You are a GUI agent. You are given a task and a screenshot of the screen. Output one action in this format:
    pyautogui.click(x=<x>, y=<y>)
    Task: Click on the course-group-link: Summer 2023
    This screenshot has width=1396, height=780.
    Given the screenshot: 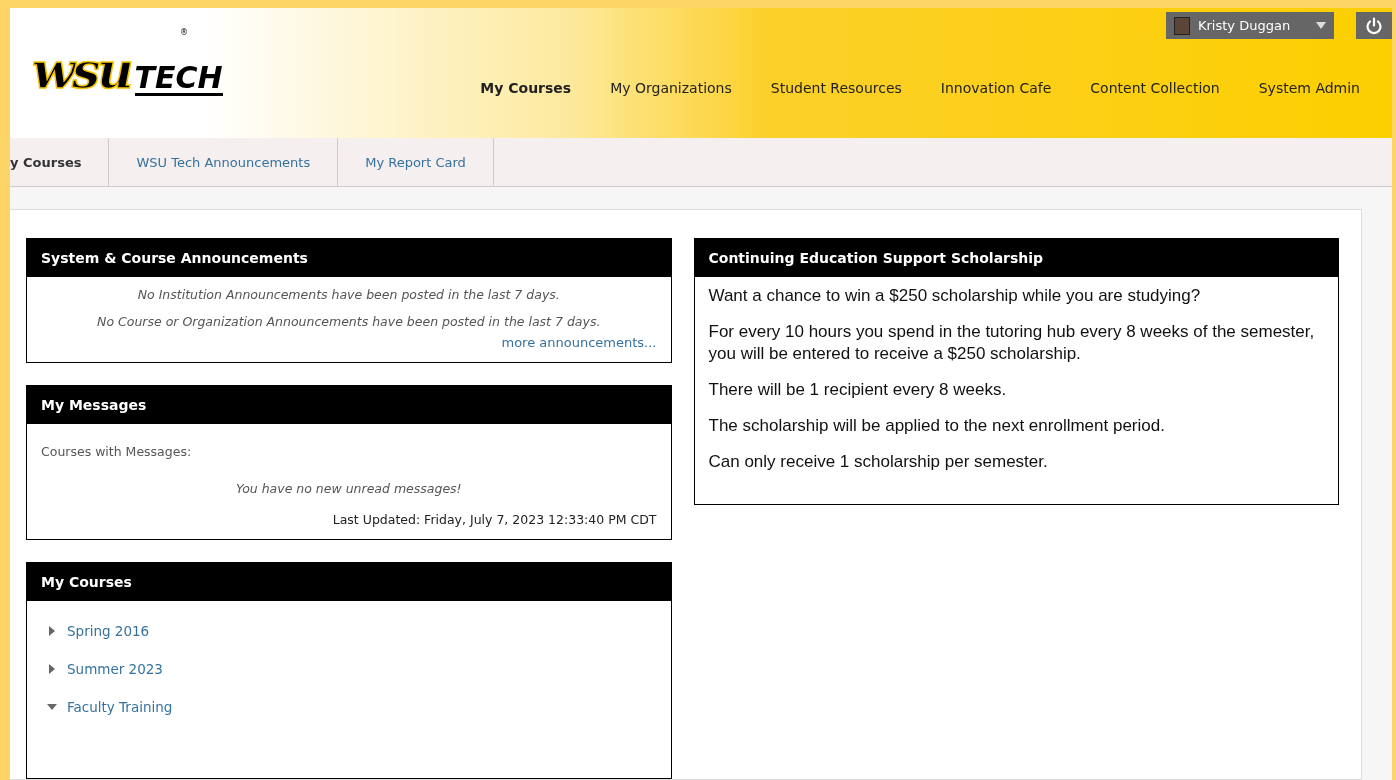 What is the action you would take?
    pyautogui.click(x=115, y=669)
    